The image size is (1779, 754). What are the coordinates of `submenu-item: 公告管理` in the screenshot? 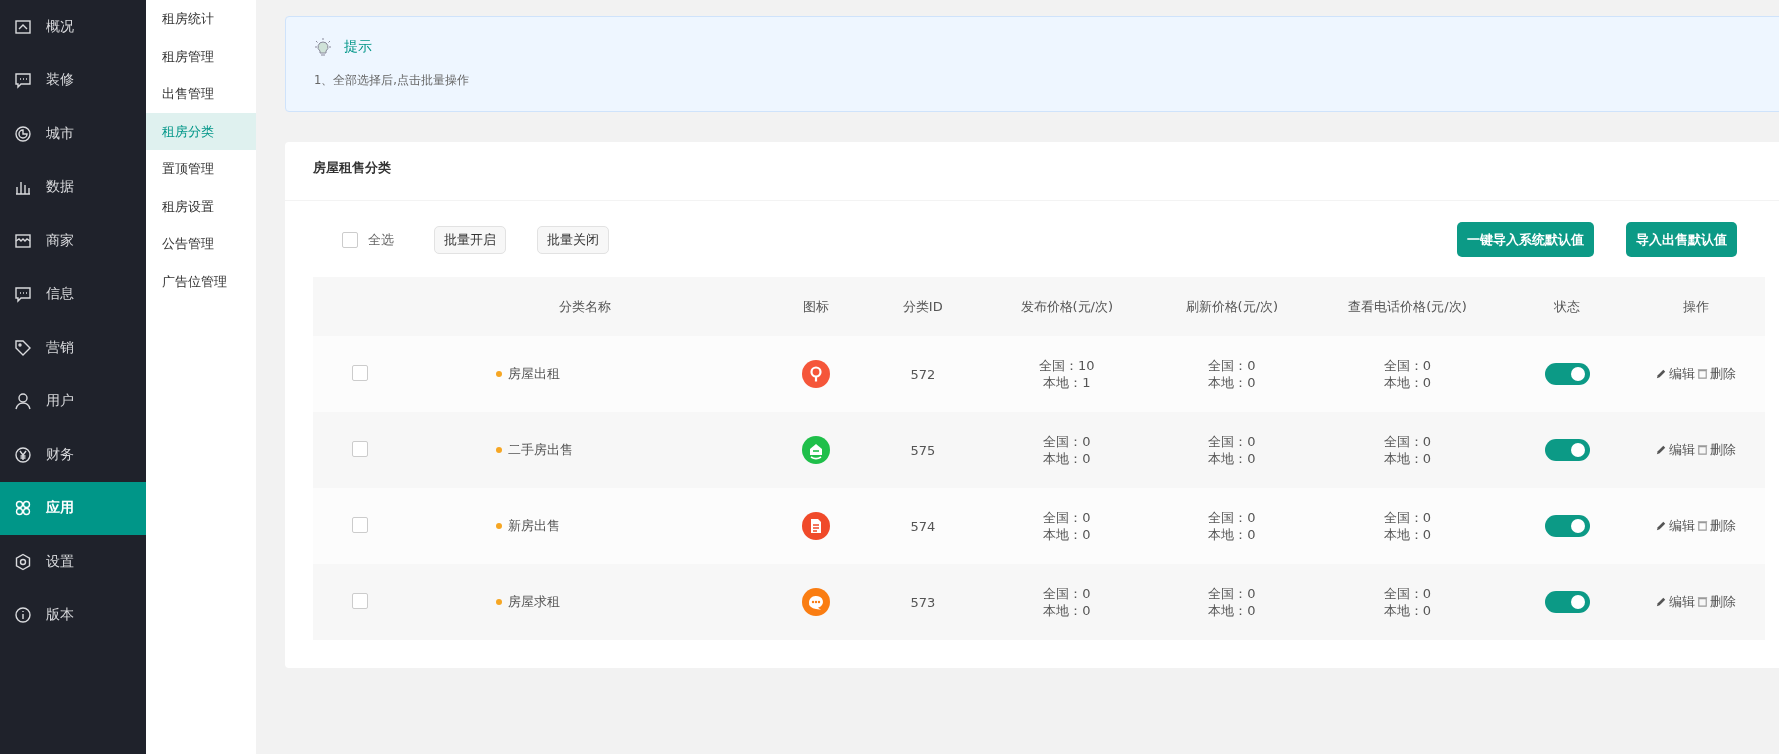 It's located at (201, 244).